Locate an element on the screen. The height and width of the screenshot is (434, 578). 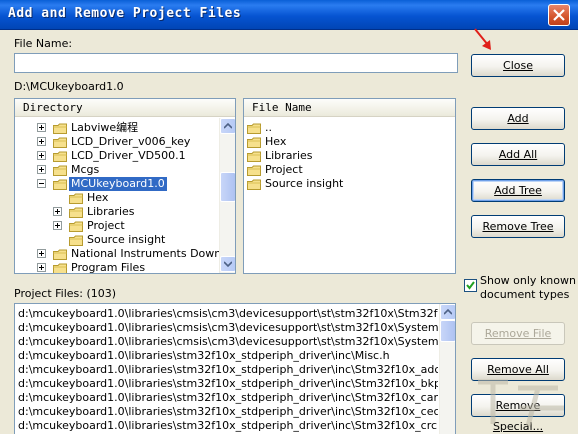
chevron-down-icon is located at coordinates (228, 264).